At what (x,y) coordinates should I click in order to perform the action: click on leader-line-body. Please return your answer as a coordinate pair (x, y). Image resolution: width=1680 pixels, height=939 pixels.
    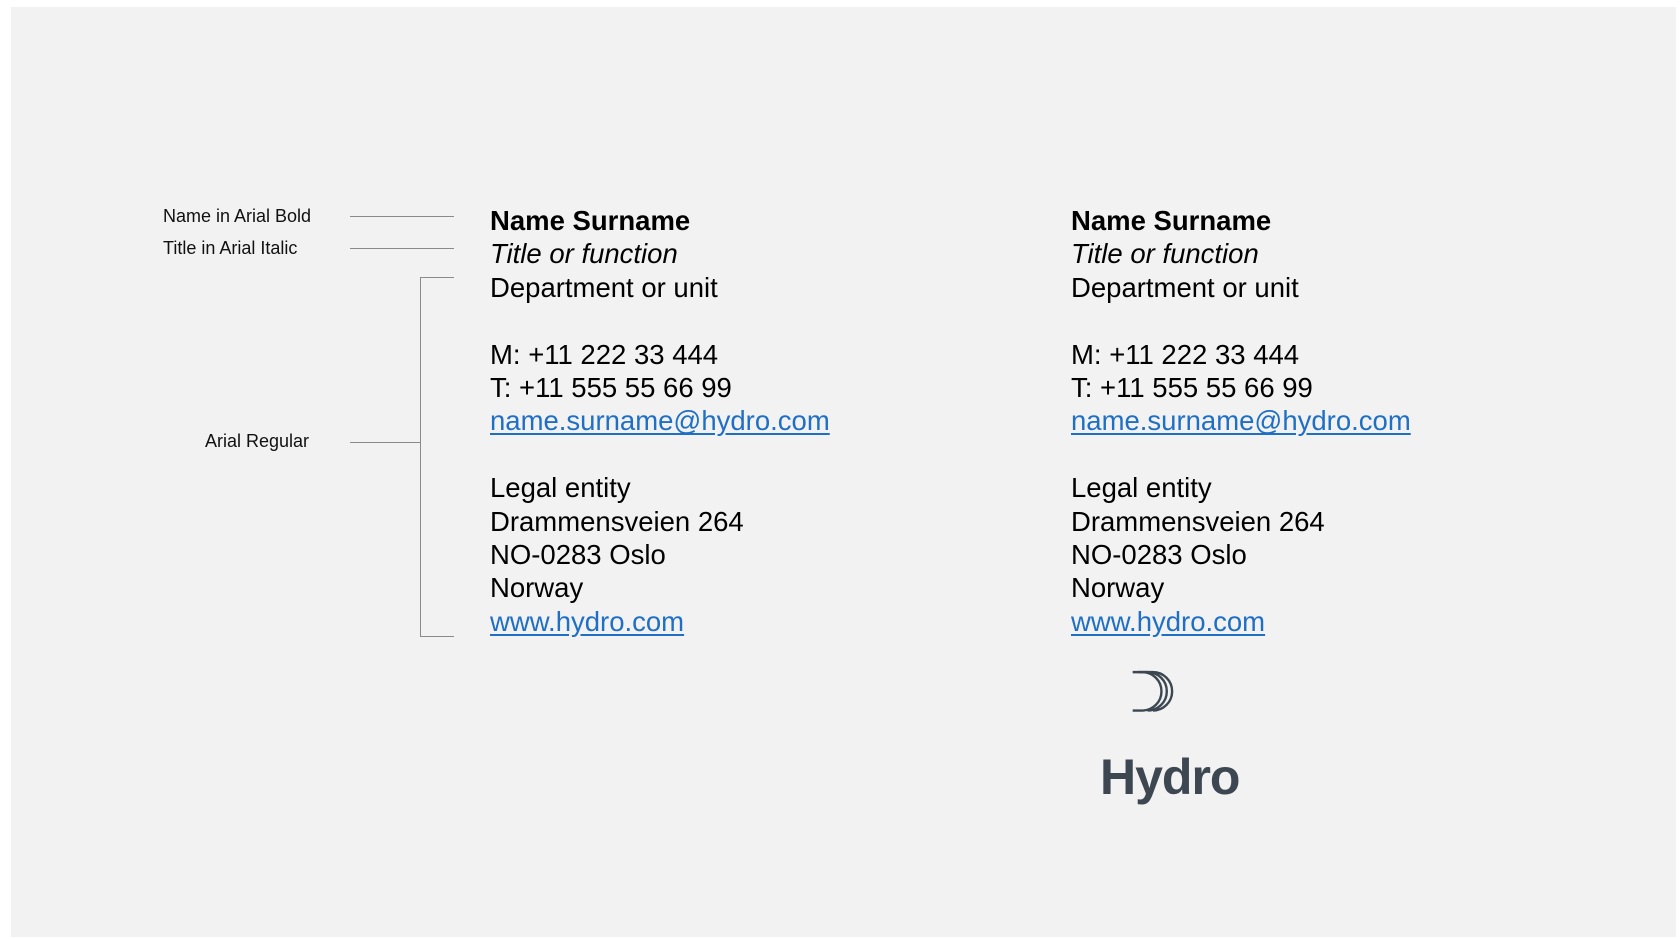
    Looking at the image, I should click on (385, 442).